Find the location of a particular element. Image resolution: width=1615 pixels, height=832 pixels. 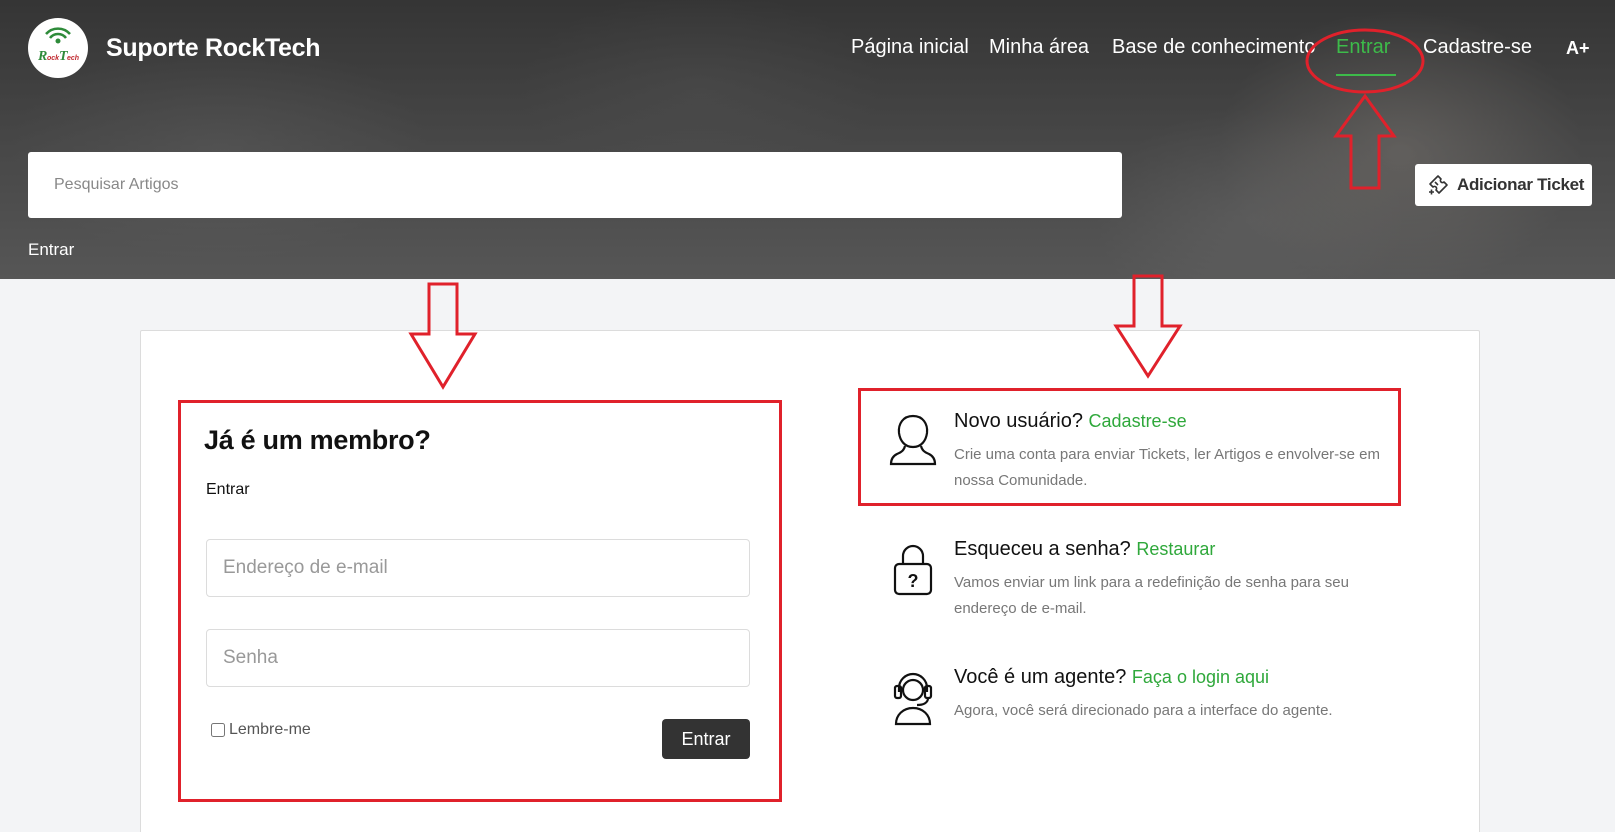

nav-my-area: Minha área is located at coordinates (1039, 47).